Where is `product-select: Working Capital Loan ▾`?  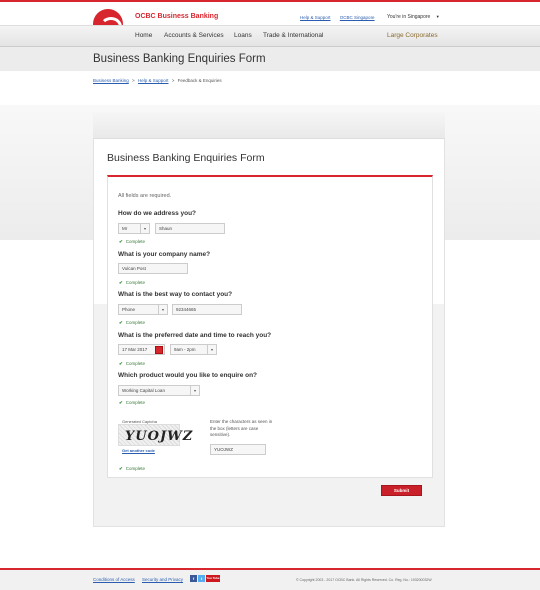
product-select: Working Capital Loan ▾ is located at coordinates (159, 390).